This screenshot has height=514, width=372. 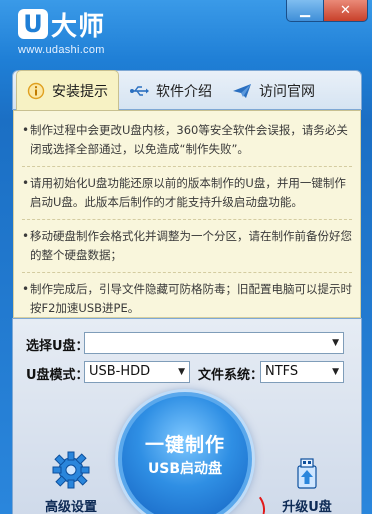 I want to click on send-icon, so click(x=242, y=91).